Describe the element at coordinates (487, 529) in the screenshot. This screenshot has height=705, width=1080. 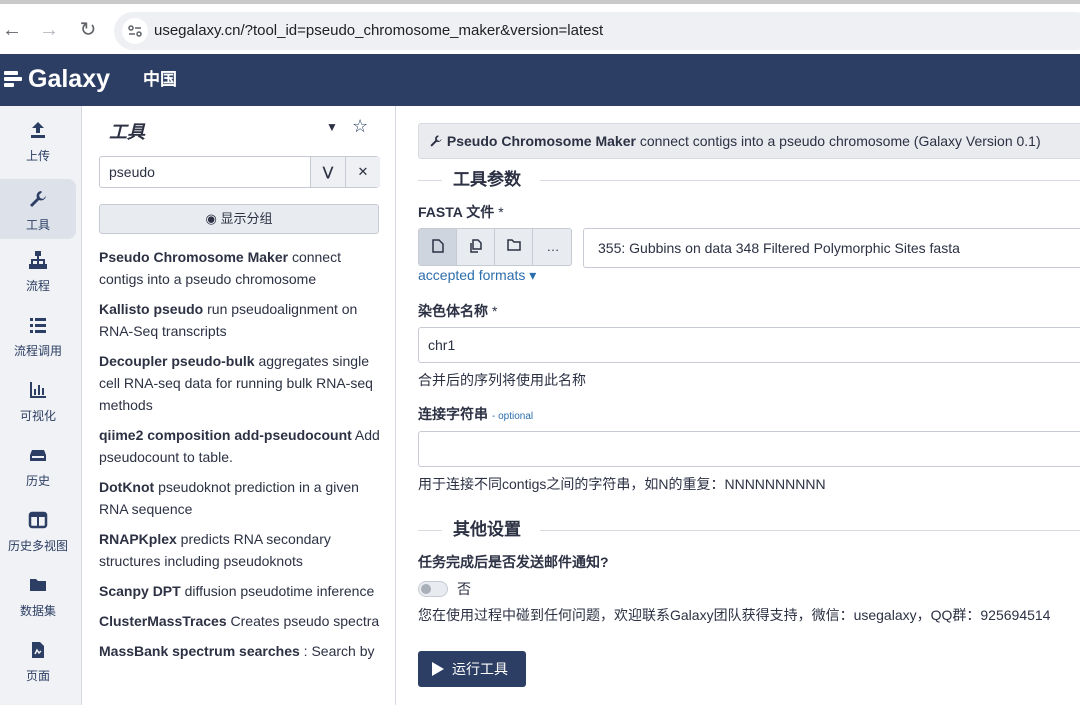
I see `section-title: 其他设置` at that location.